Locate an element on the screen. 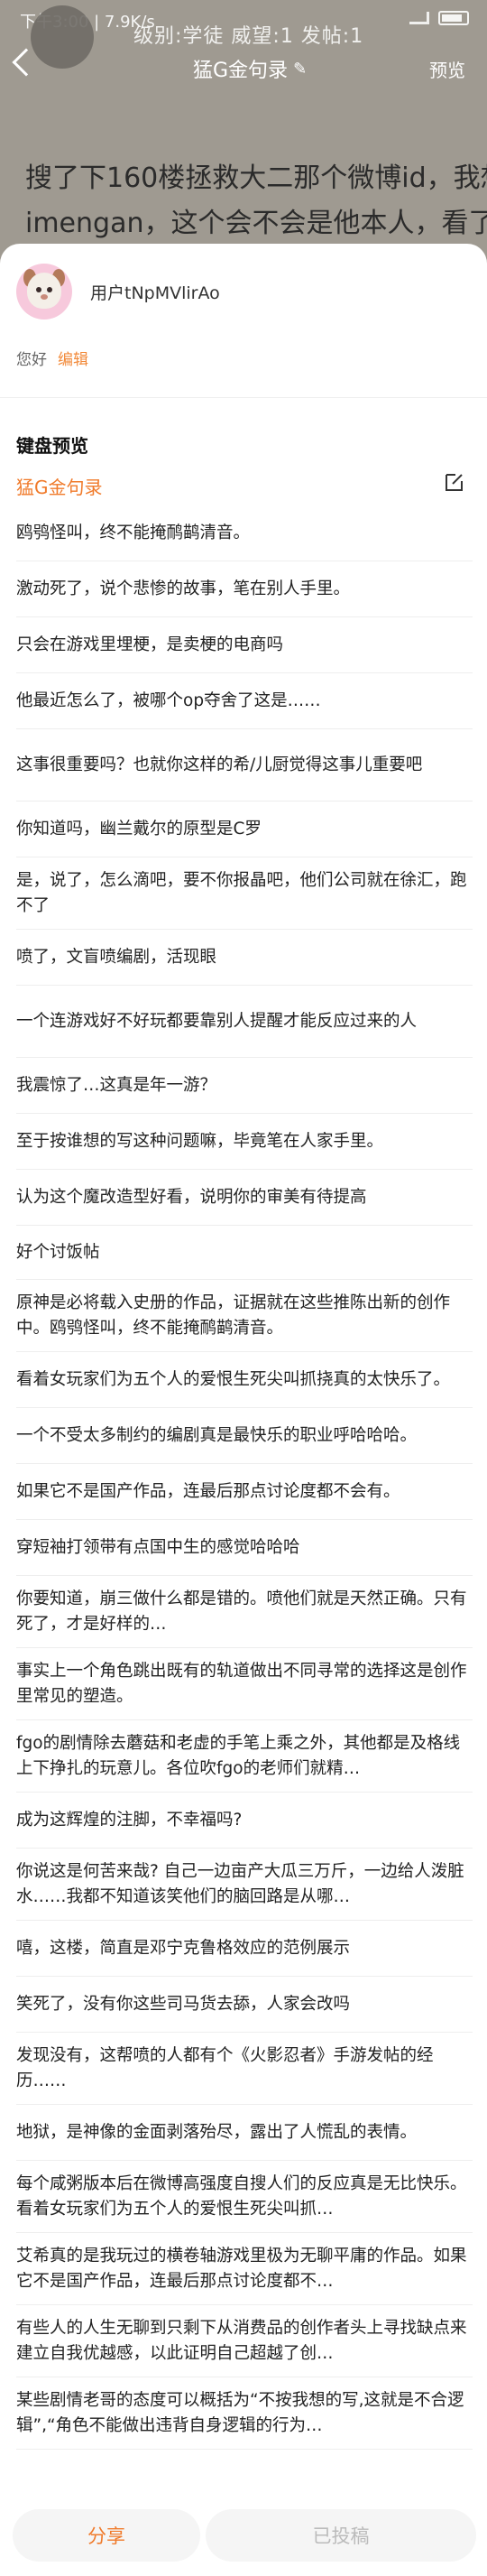 Image resolution: width=487 pixels, height=2576 pixels. quote-item: 只会在游戏里埋梗，是卖梗的电商吗 is located at coordinates (245, 645).